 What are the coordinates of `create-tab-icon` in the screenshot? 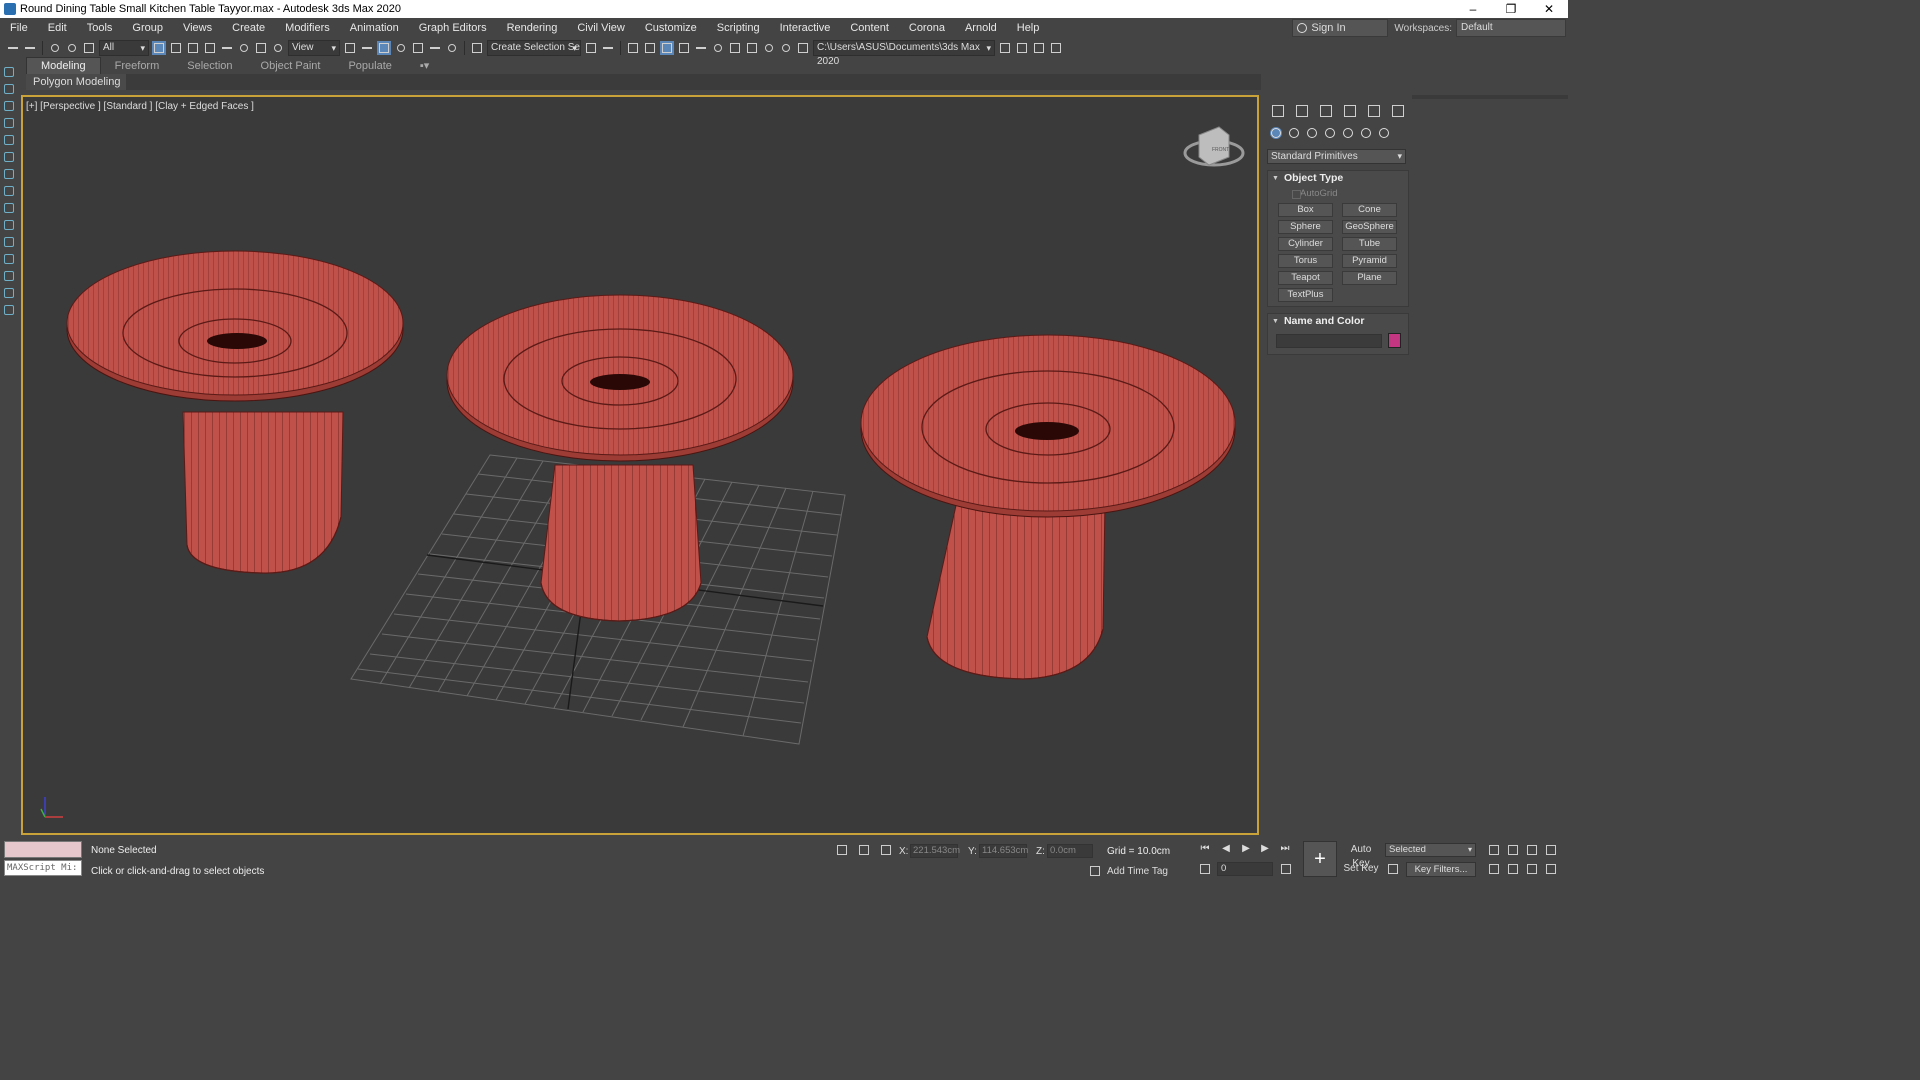 It's located at (1278, 111).